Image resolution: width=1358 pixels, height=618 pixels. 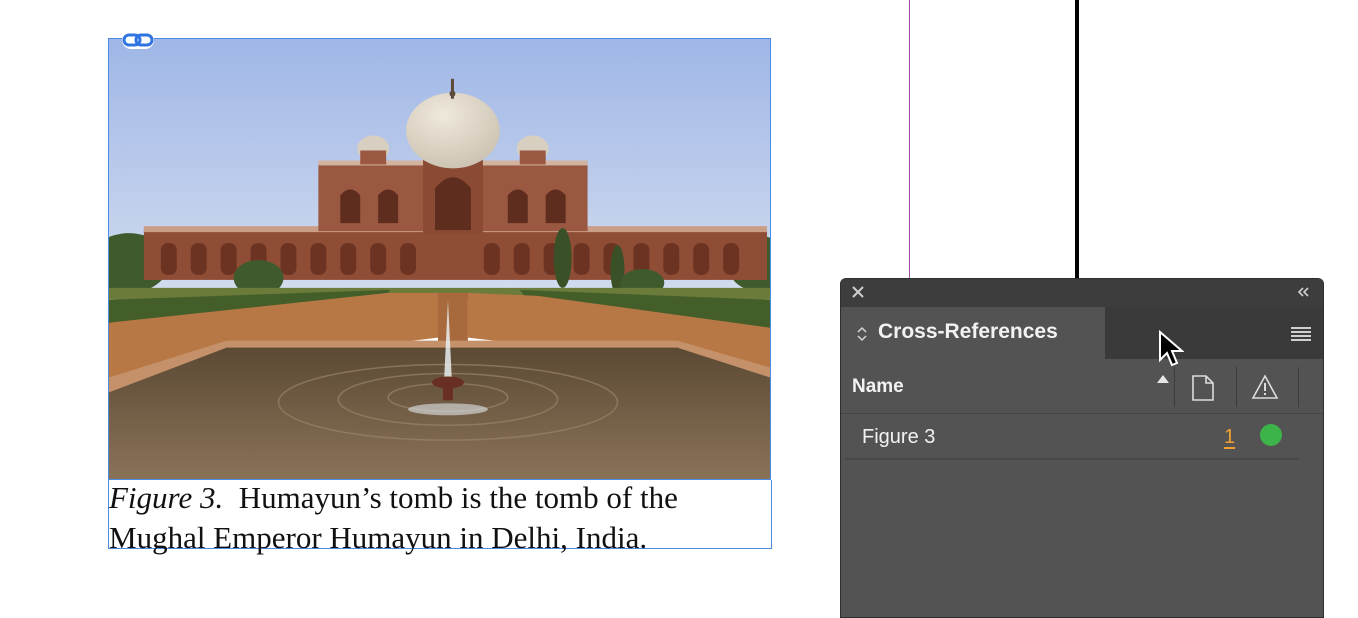 I want to click on up-down-arrows-icon, so click(x=862, y=334).